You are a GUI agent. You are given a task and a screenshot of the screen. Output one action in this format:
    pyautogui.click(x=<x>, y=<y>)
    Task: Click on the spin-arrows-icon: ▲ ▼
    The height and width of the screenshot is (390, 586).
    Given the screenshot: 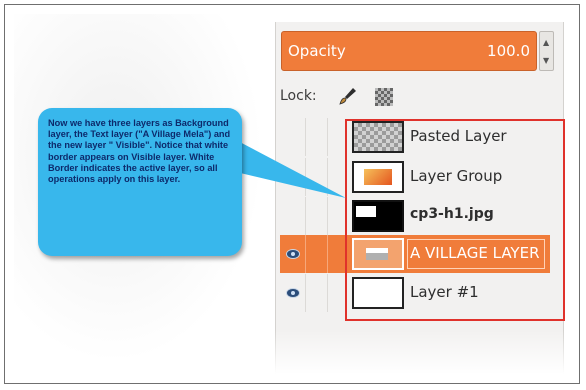 What is the action you would take?
    pyautogui.click(x=546, y=51)
    